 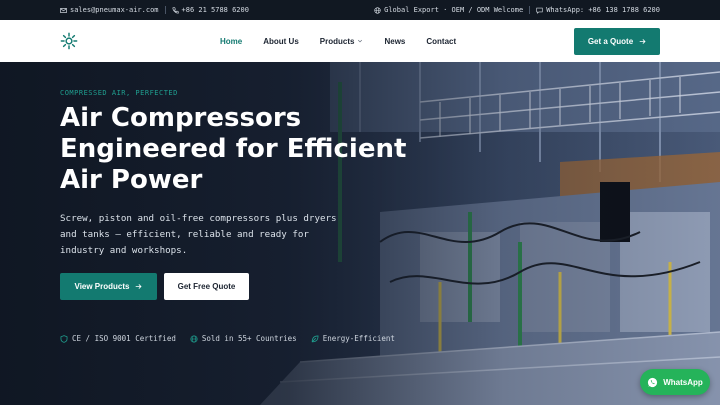 I want to click on headline-line-1: Air Compressors, so click(x=181, y=118).